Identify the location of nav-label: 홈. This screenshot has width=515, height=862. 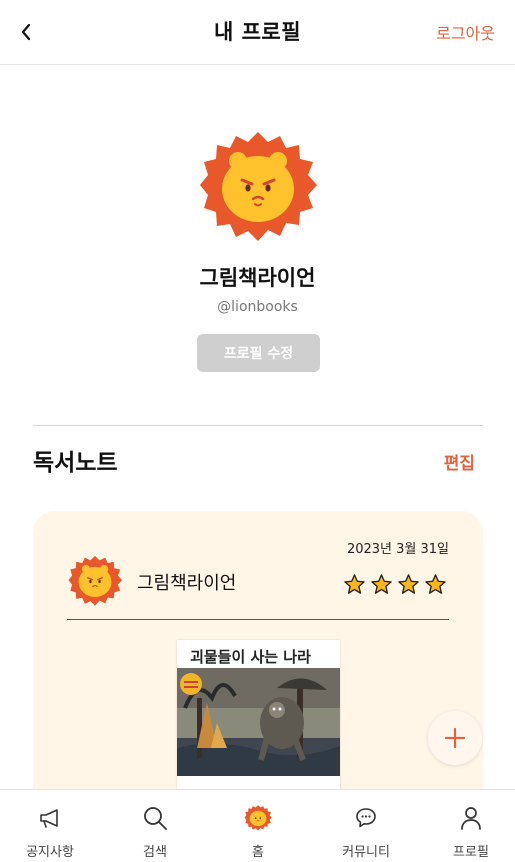
(258, 852).